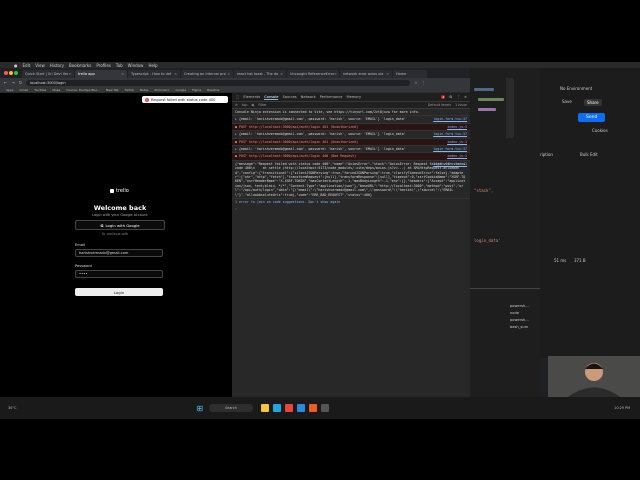  I want to click on login-button: Login, so click(119, 292).